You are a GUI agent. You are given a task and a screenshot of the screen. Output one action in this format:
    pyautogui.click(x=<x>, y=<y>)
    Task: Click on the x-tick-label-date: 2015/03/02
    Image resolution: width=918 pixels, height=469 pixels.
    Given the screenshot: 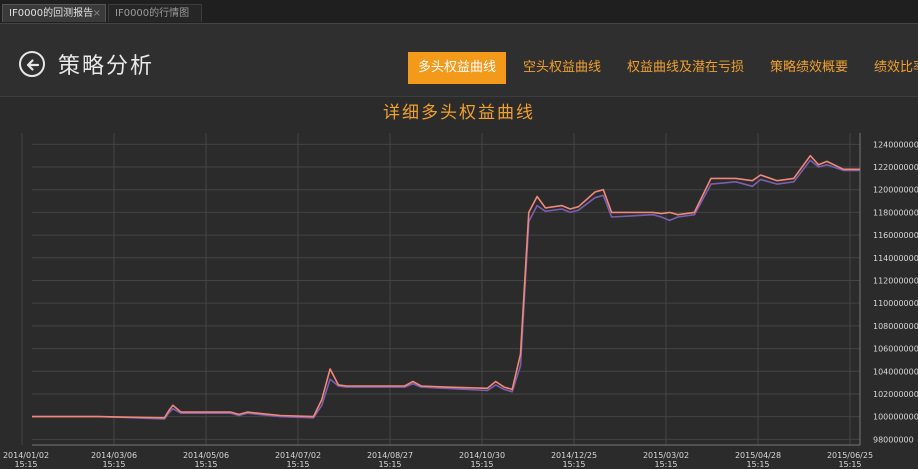 What is the action you would take?
    pyautogui.click(x=666, y=455)
    